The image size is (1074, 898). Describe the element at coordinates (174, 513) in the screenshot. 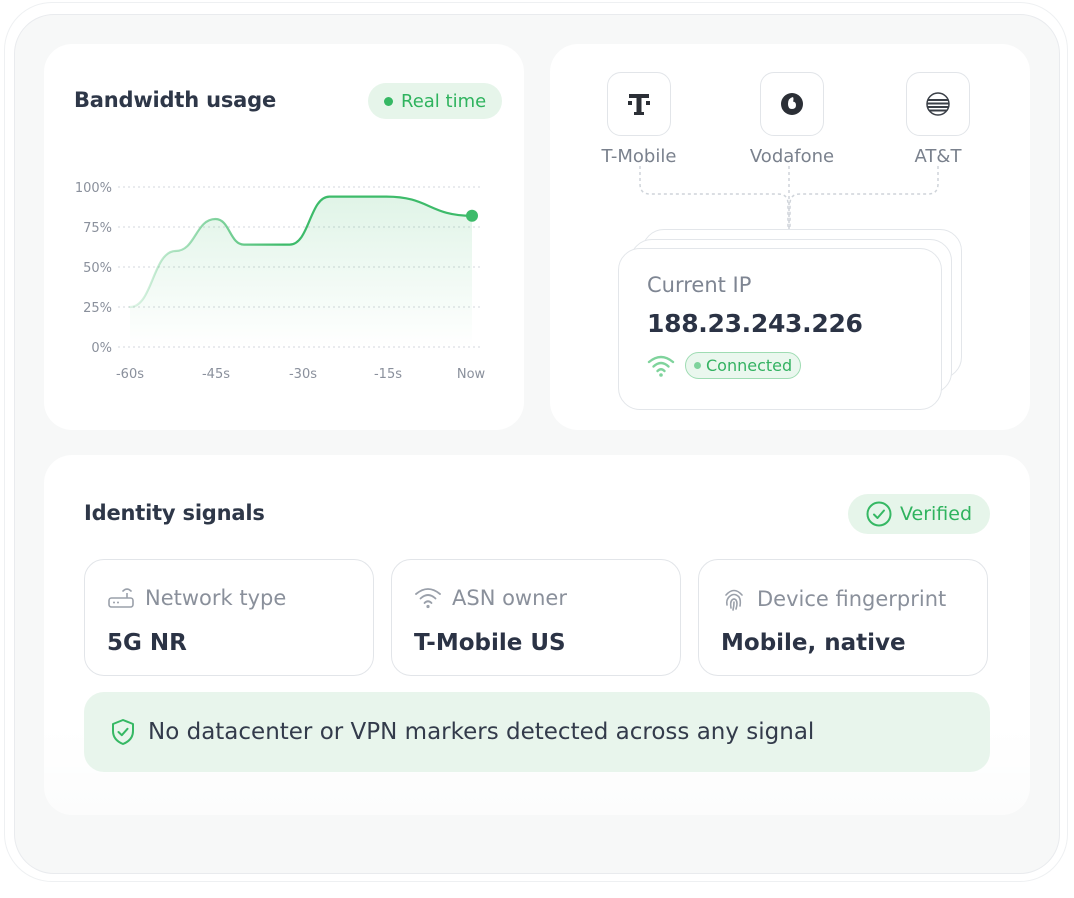

I see `identity-title: Identity signals` at that location.